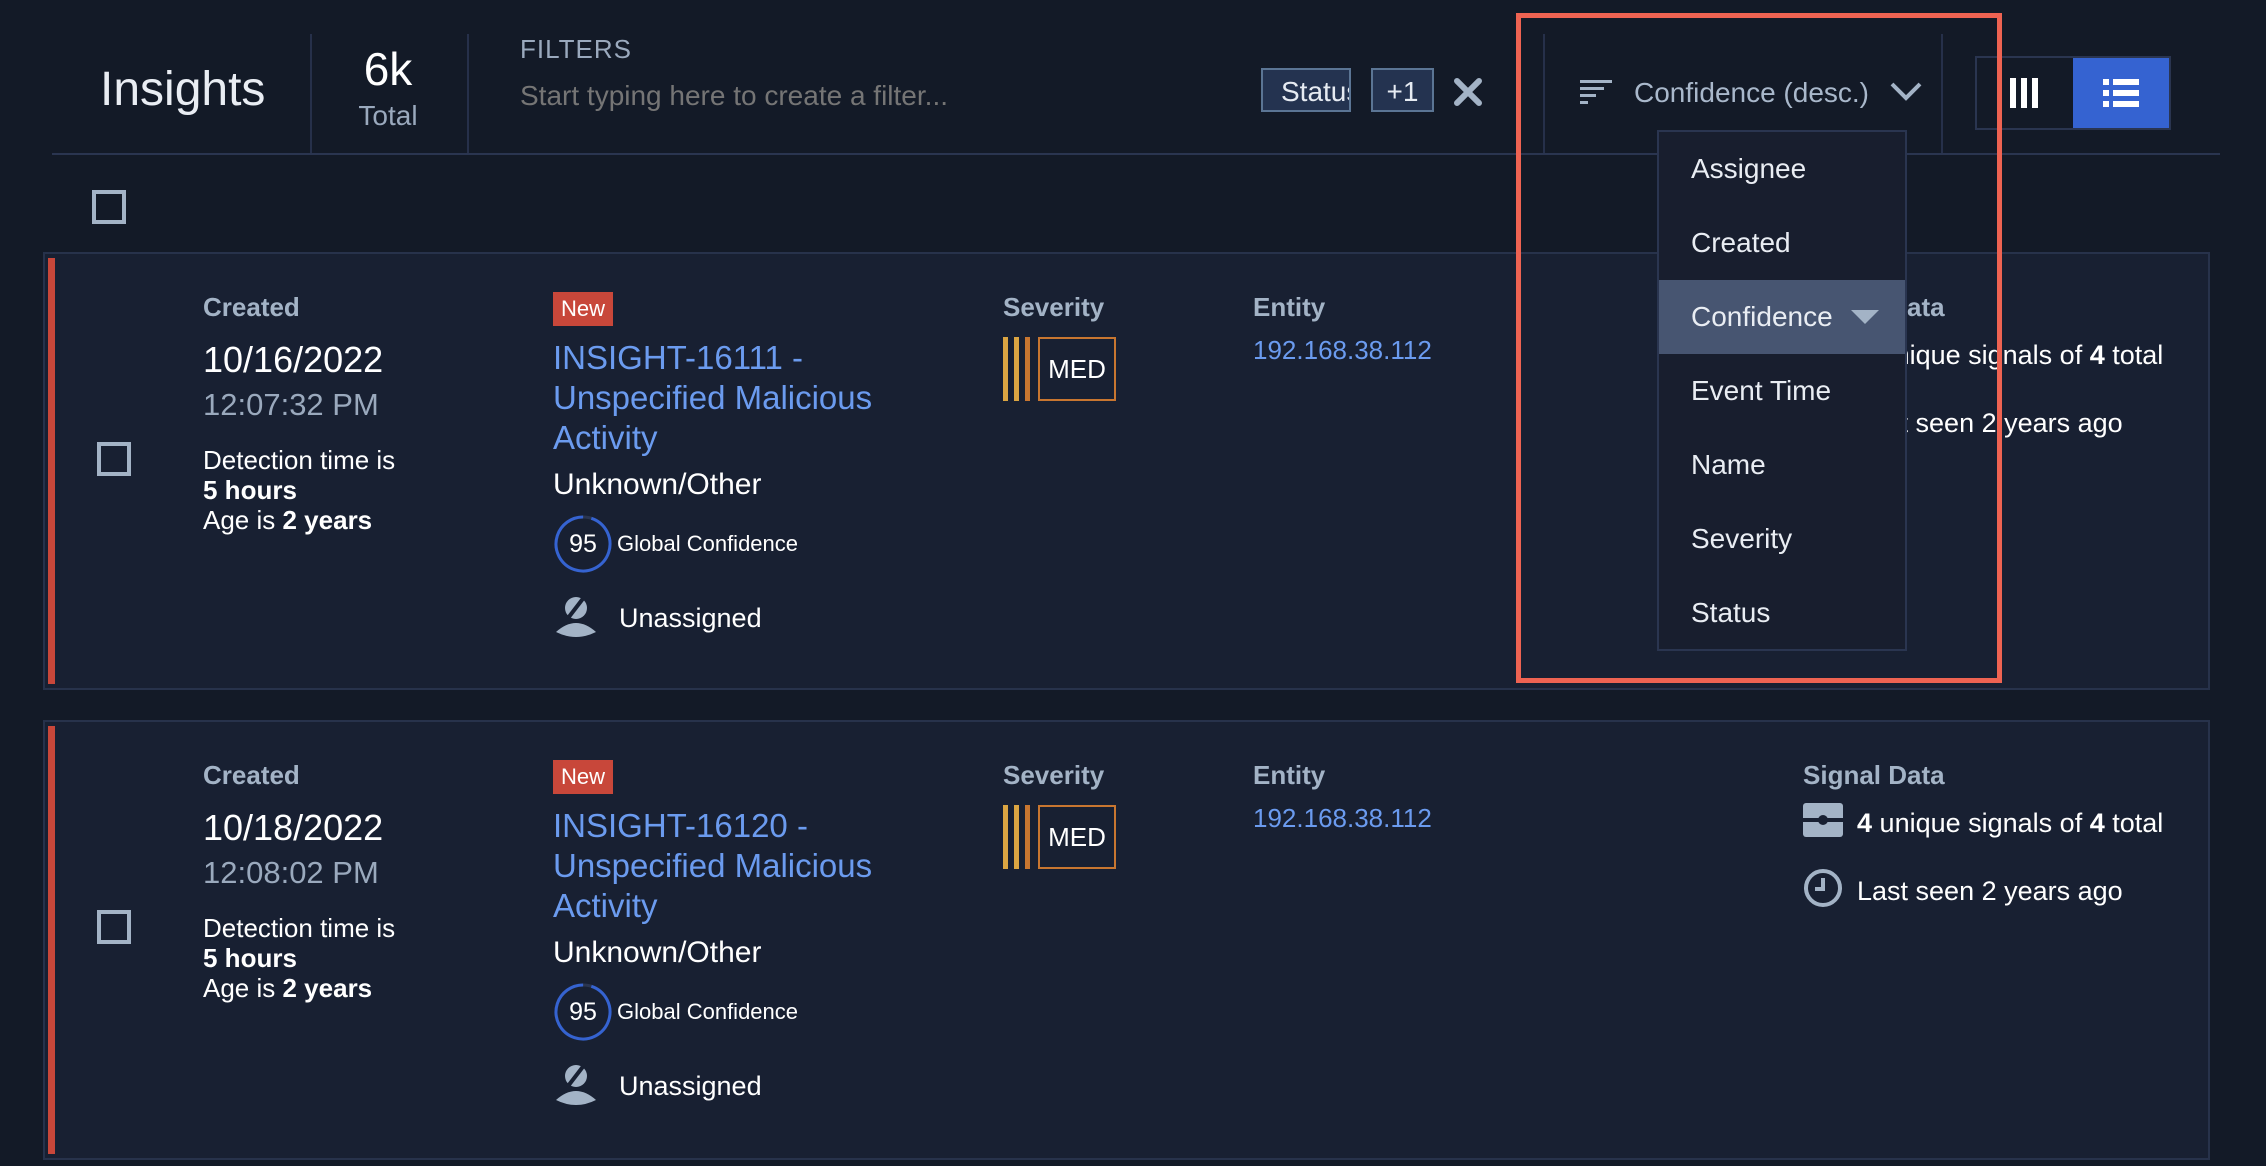  Describe the element at coordinates (183, 89) in the screenshot. I see `page-title: Insights` at that location.